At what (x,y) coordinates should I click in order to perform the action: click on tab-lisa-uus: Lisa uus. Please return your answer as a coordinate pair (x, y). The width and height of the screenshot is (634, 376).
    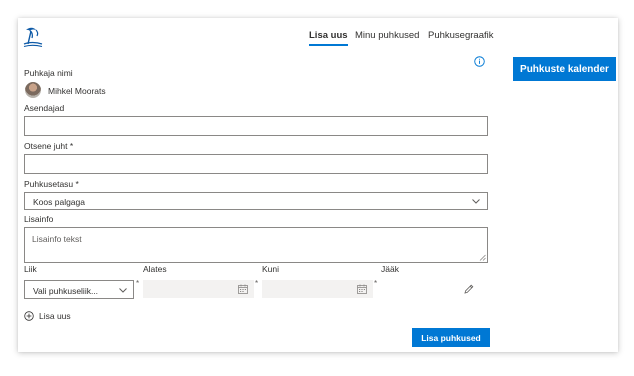
    Looking at the image, I should click on (328, 38).